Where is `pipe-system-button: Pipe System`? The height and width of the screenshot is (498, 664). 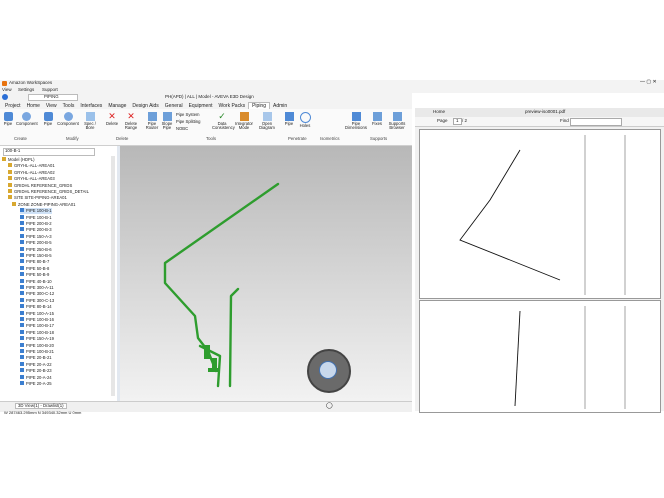
pipe-system-button: Pipe System is located at coordinates (194, 114).